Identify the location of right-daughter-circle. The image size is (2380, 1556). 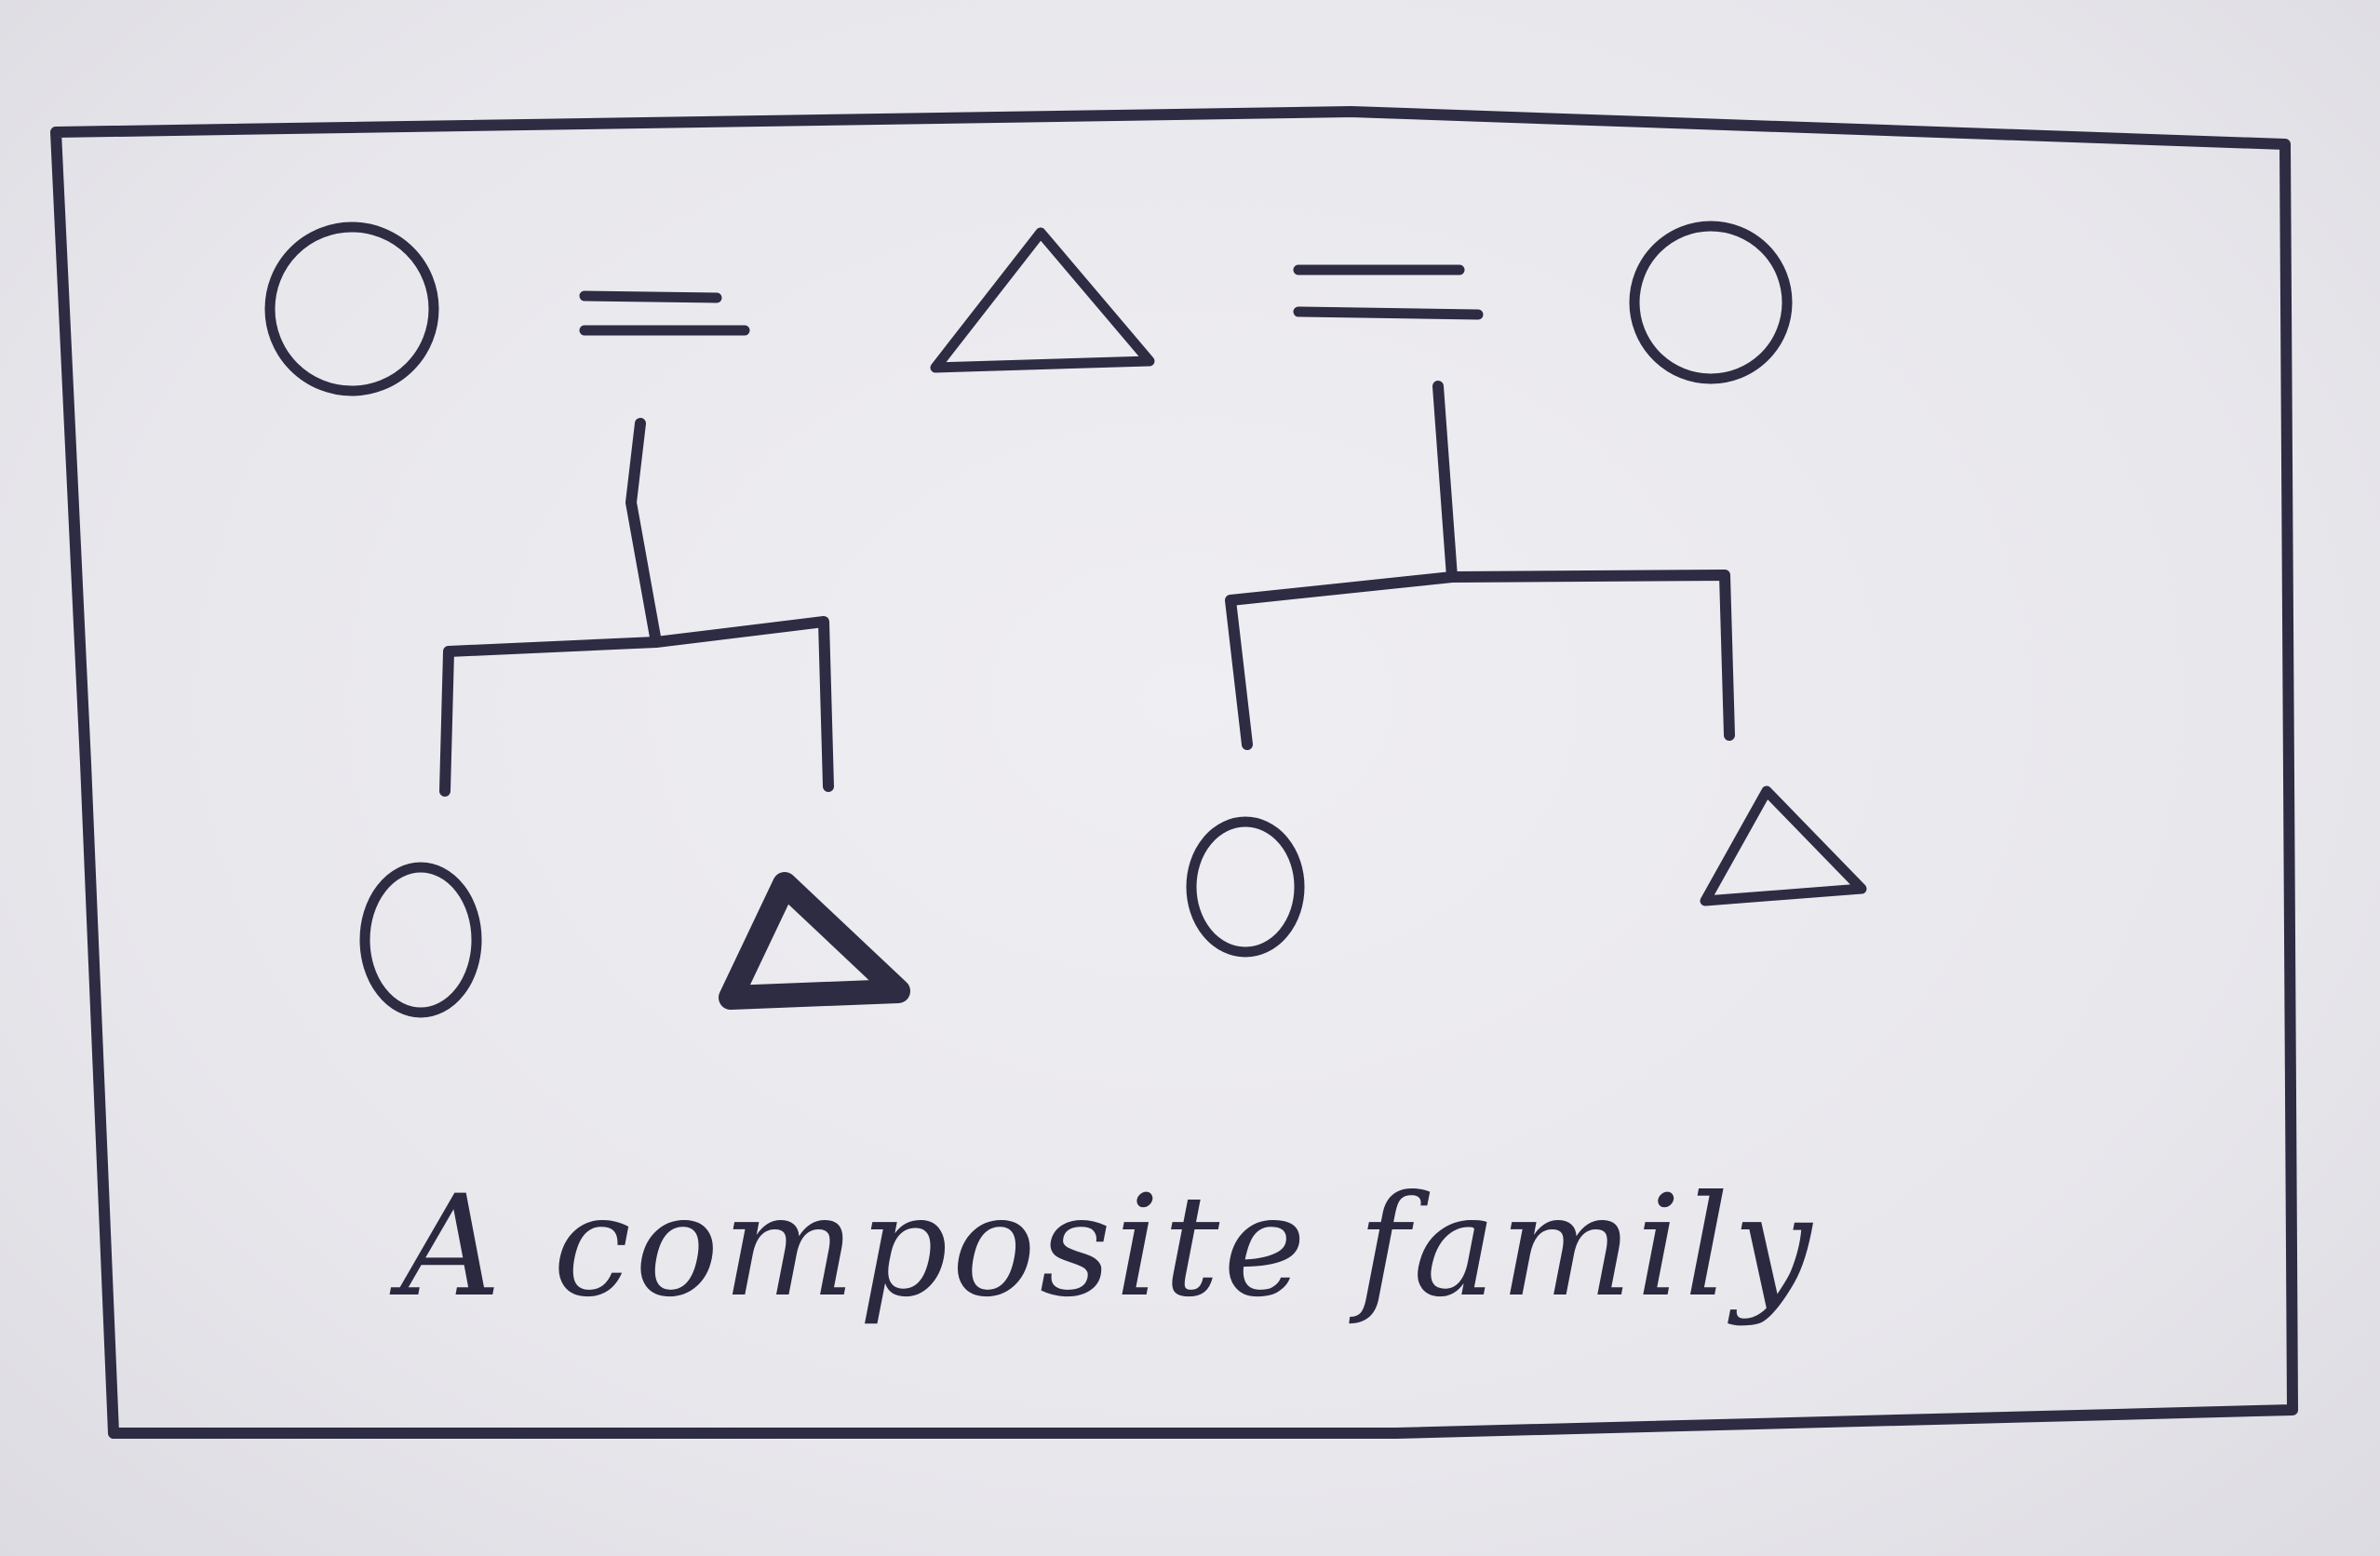
(1245, 887).